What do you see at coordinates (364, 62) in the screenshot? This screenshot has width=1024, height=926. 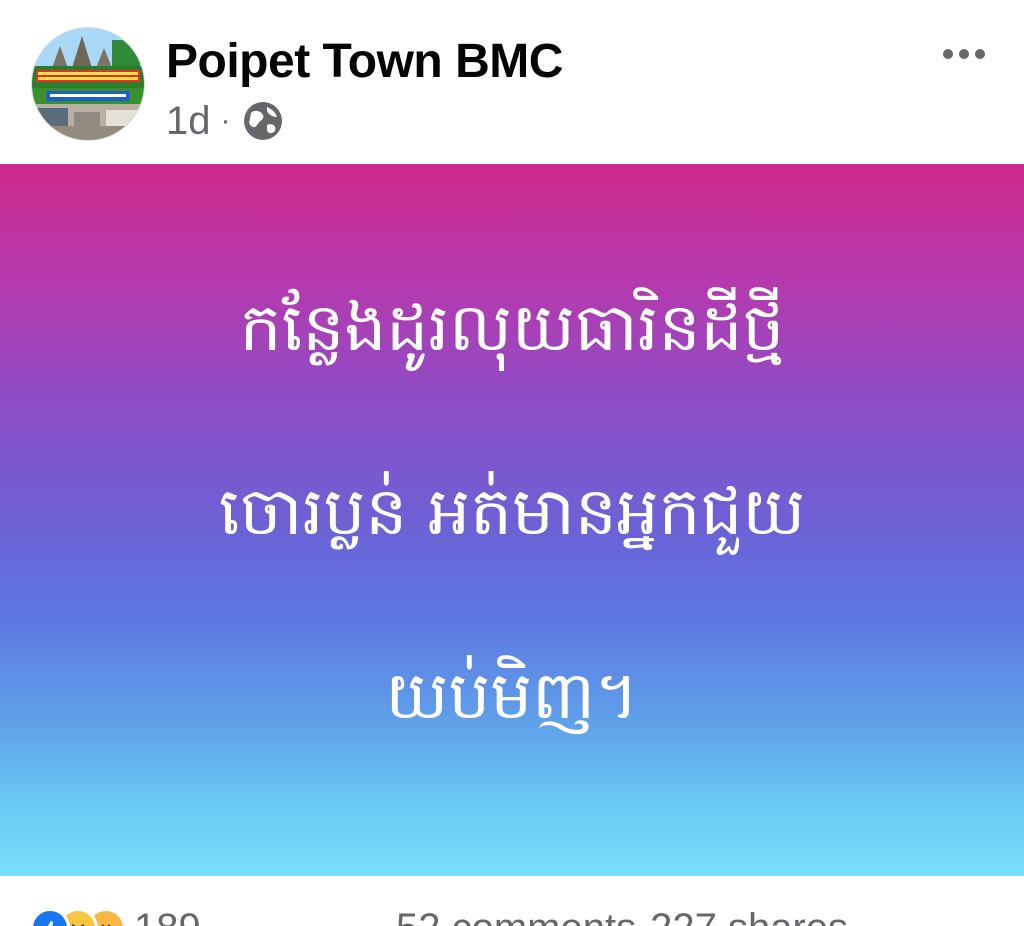 I see `page-name-link: Poipet Town BMC` at bounding box center [364, 62].